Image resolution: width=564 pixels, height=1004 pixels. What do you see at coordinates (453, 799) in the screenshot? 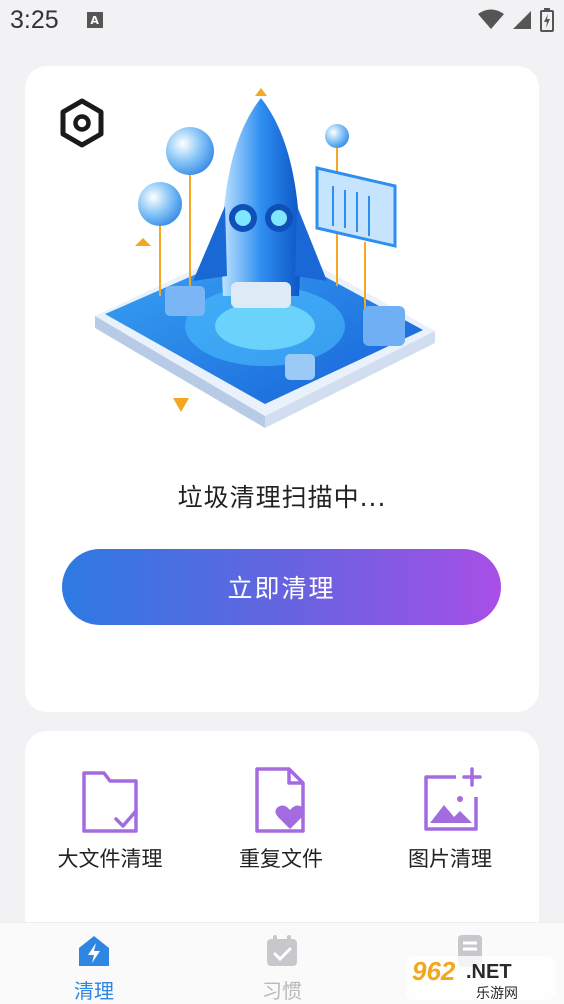
I see `image-plus-icon` at bounding box center [453, 799].